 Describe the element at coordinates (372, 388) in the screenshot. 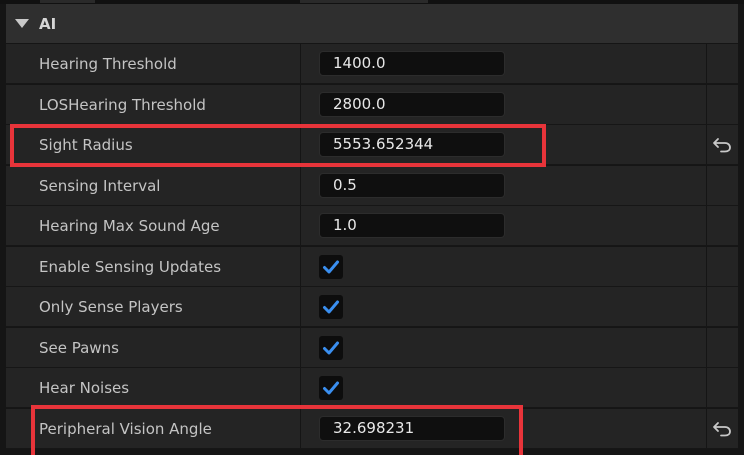

I see `property-row-hear-noises: Hear Noises` at that location.